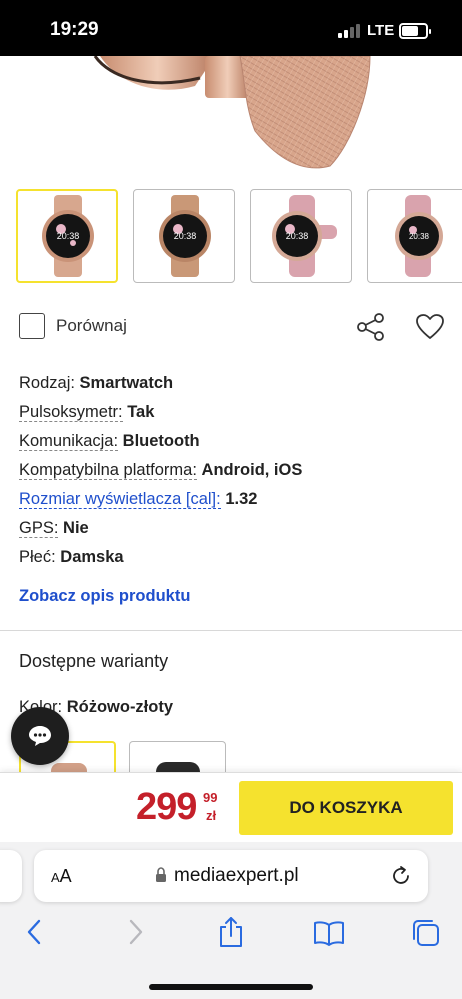 This screenshot has width=462, height=999. I want to click on spec-label: Pulsoksymetr:, so click(71, 412).